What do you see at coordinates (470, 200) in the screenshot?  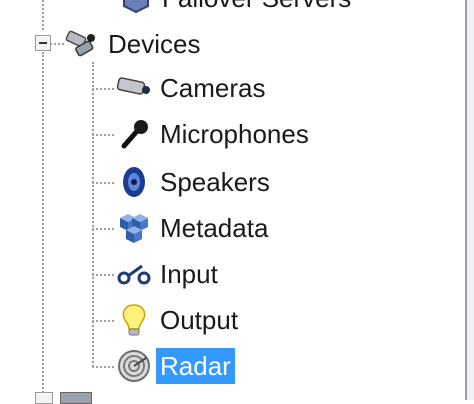 I see `window-edge` at bounding box center [470, 200].